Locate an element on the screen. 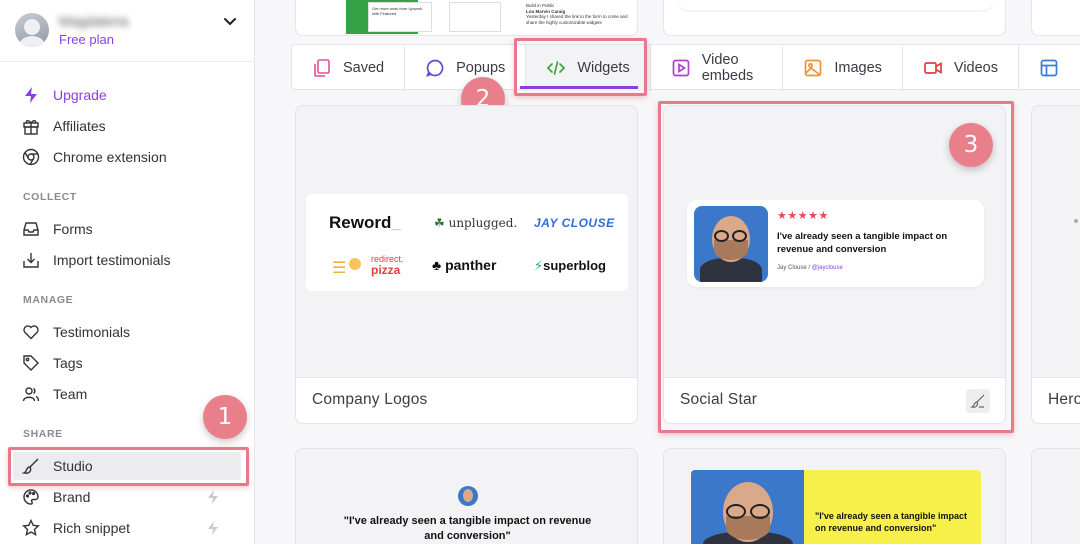 The width and height of the screenshot is (1080, 544). bolt-icon is located at coordinates (31, 95).